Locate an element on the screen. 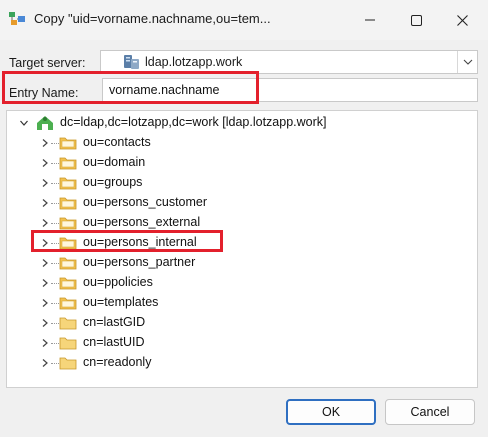  maximize-icon is located at coordinates (416, 20).